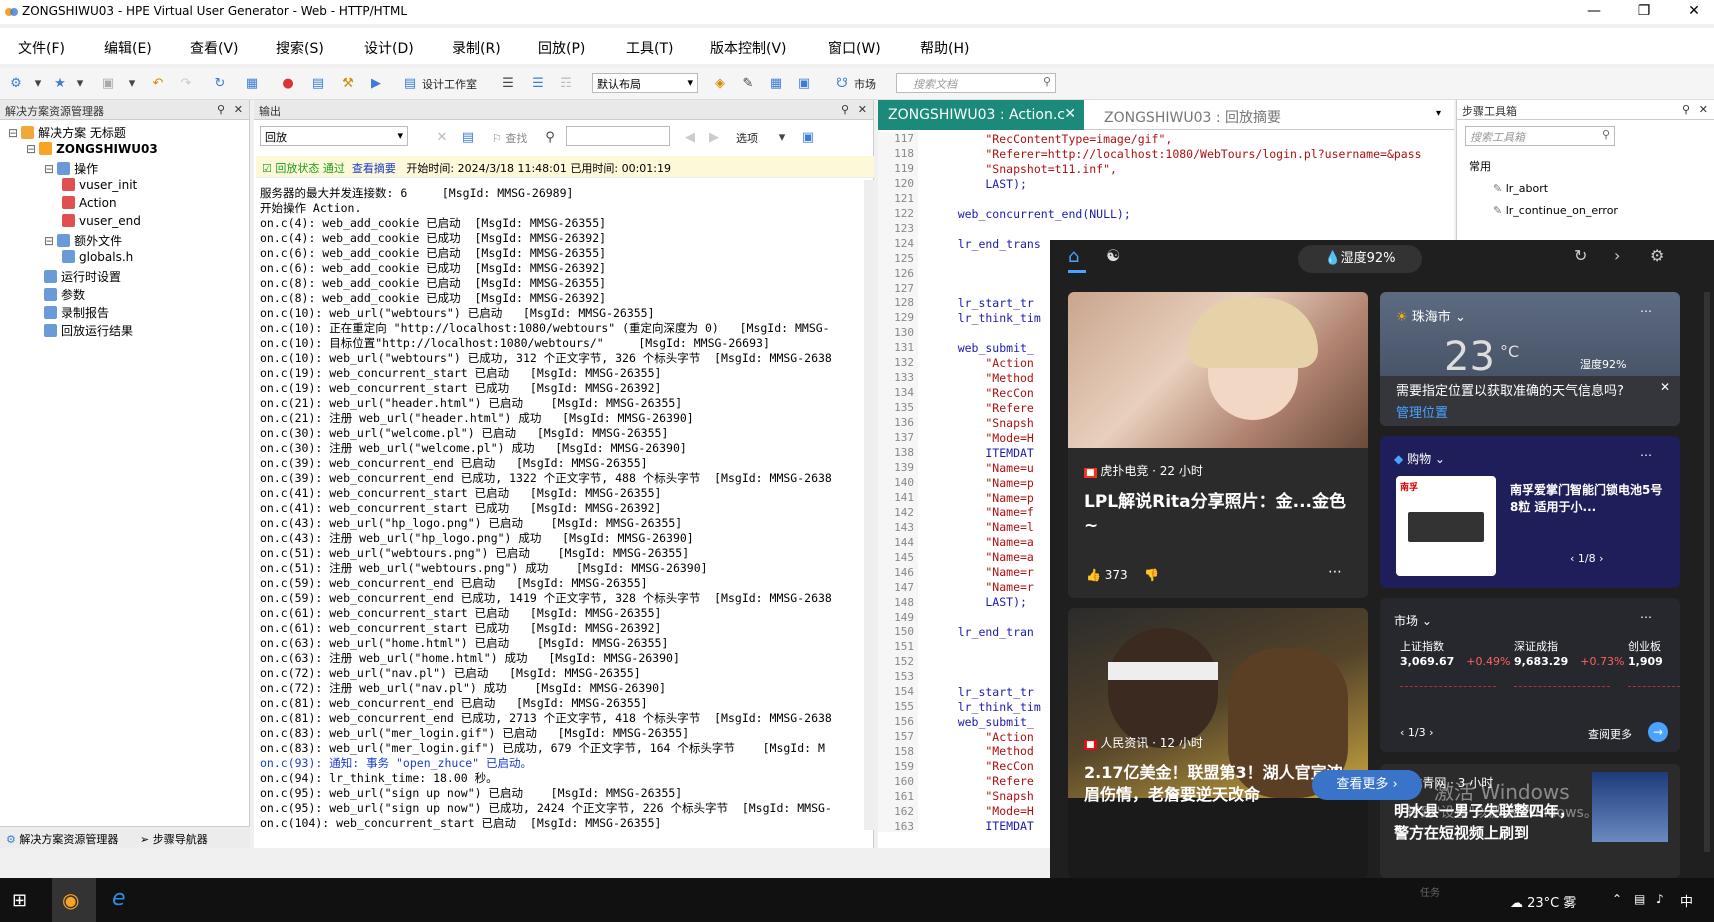 This screenshot has width=1714, height=922. I want to click on maximize-button: ❐, so click(1644, 12).